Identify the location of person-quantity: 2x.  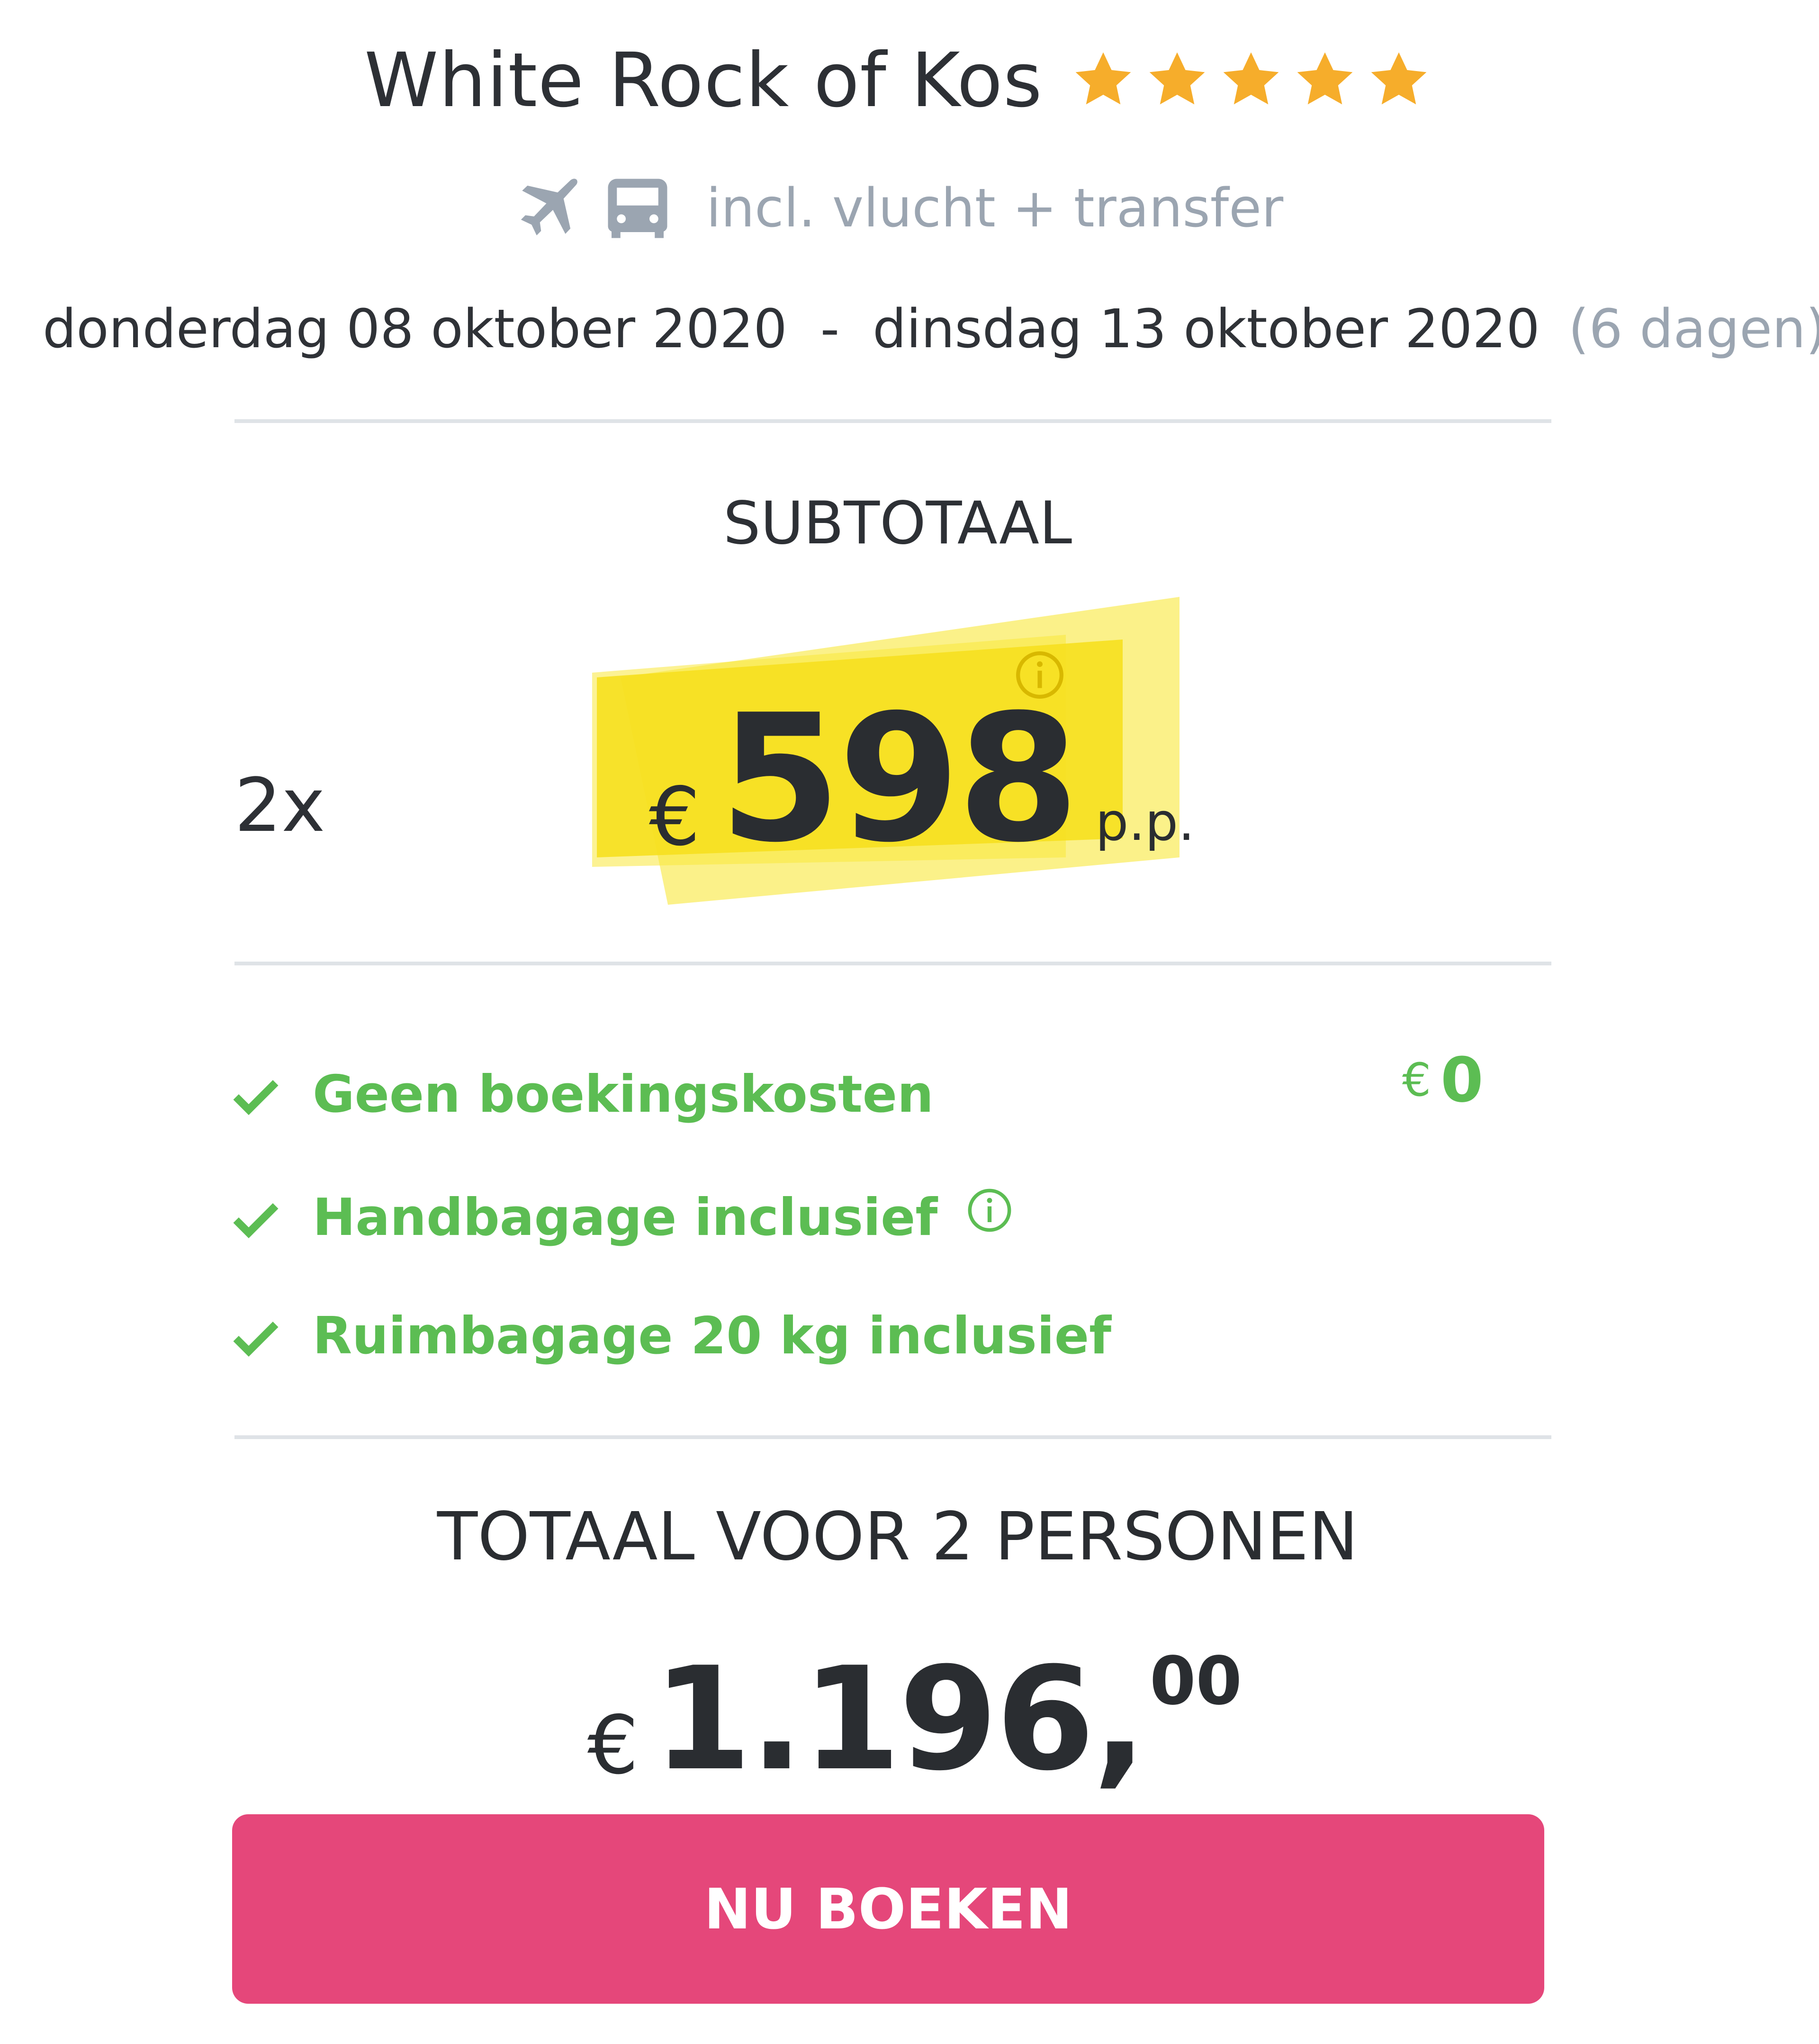
(279, 805).